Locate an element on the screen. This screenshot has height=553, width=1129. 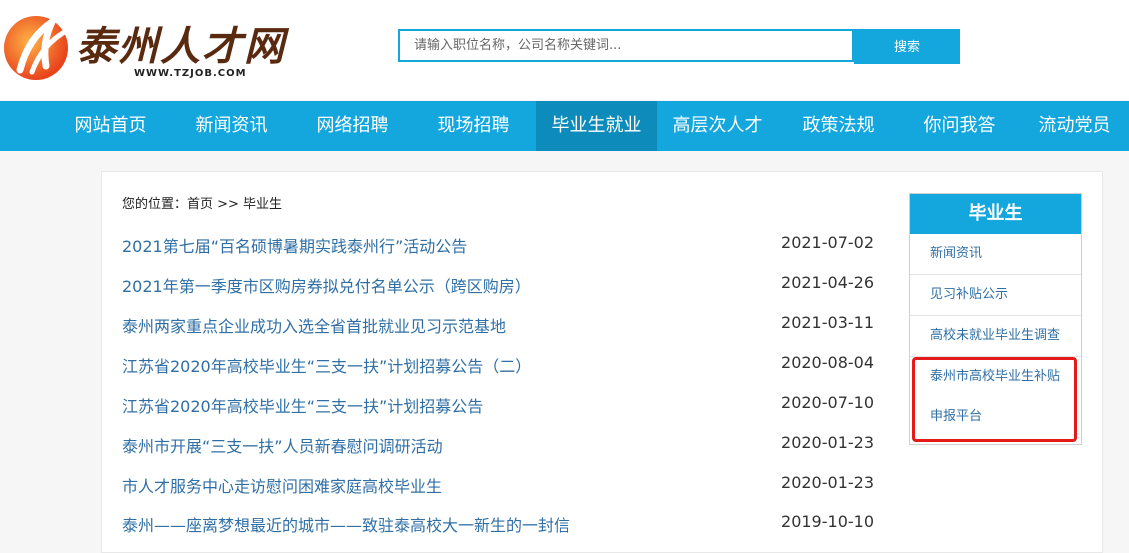
nav-item-talent: 高层次人才 is located at coordinates (717, 126).